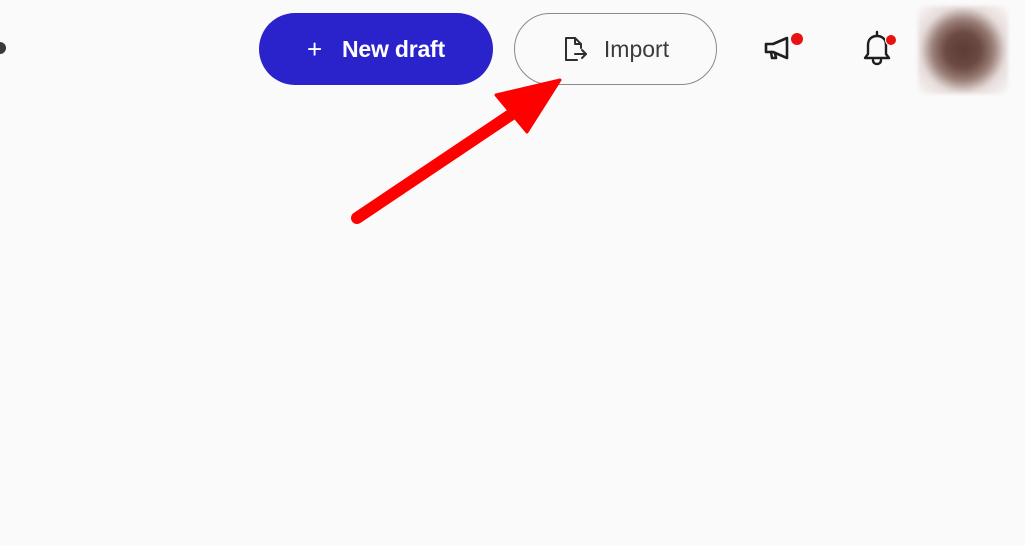 The image size is (1025, 546). I want to click on import-button: Import, so click(615, 49).